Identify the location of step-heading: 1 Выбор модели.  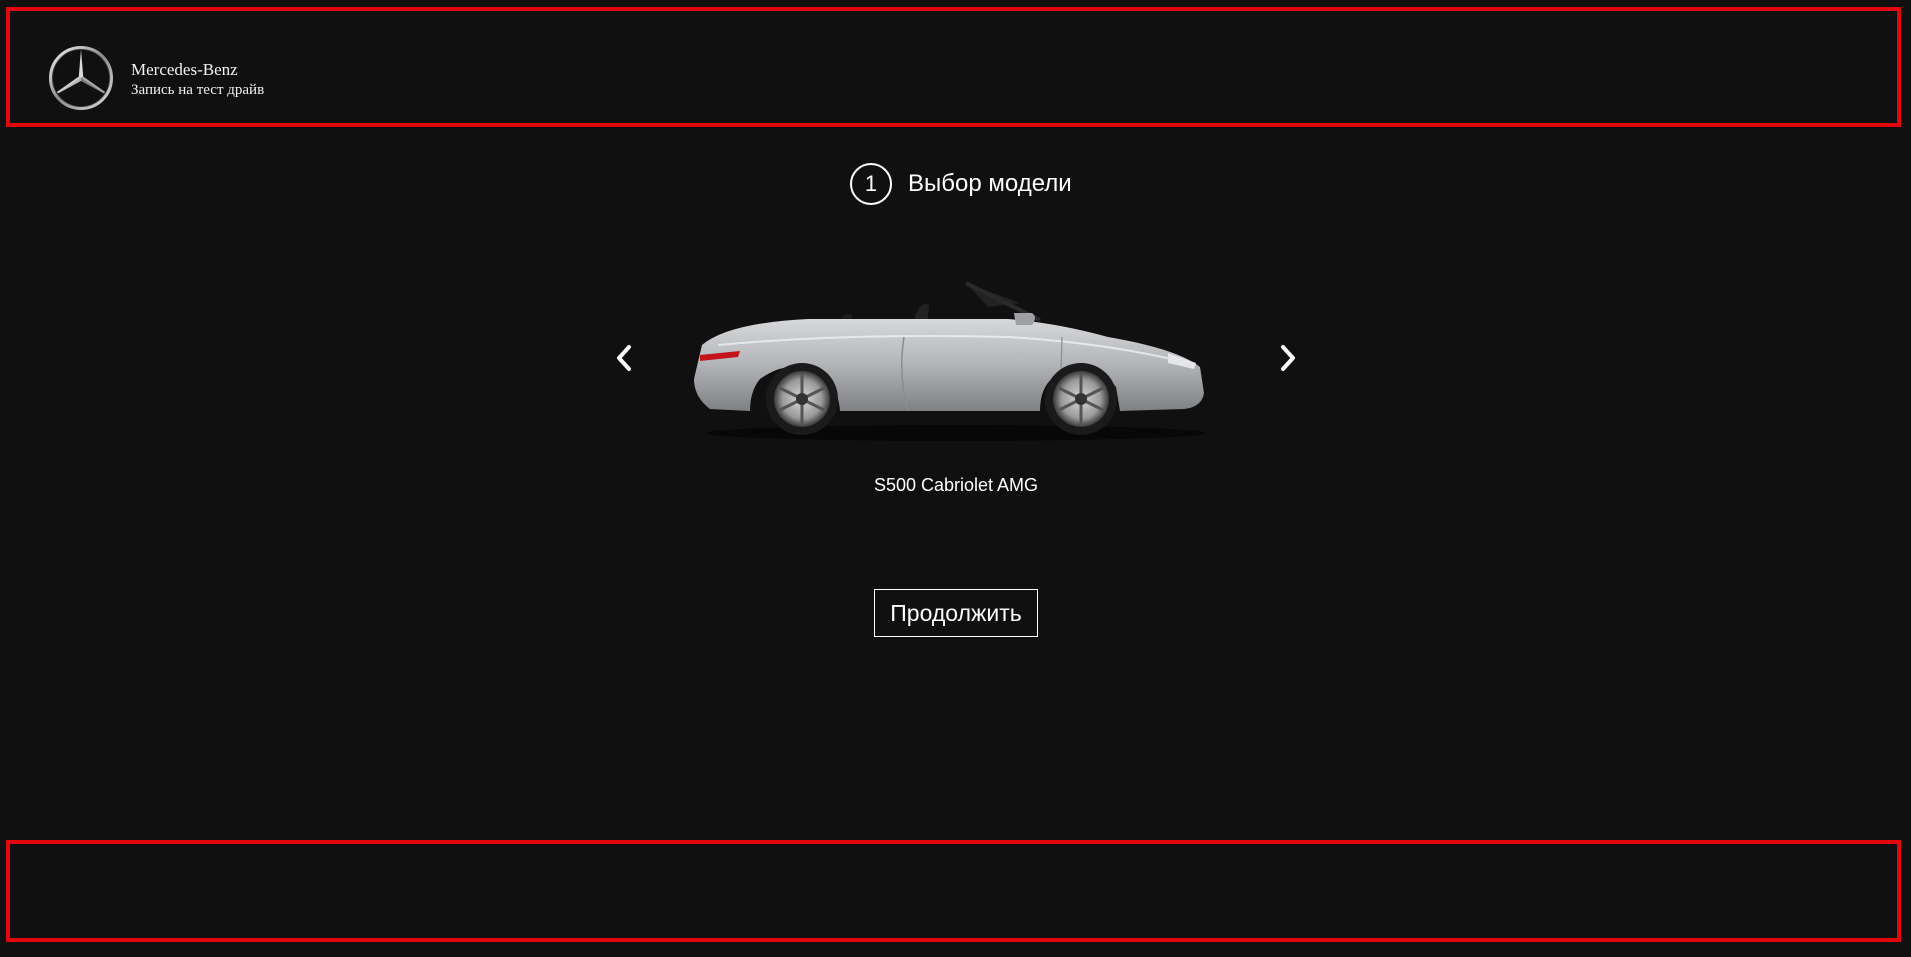
(961, 184).